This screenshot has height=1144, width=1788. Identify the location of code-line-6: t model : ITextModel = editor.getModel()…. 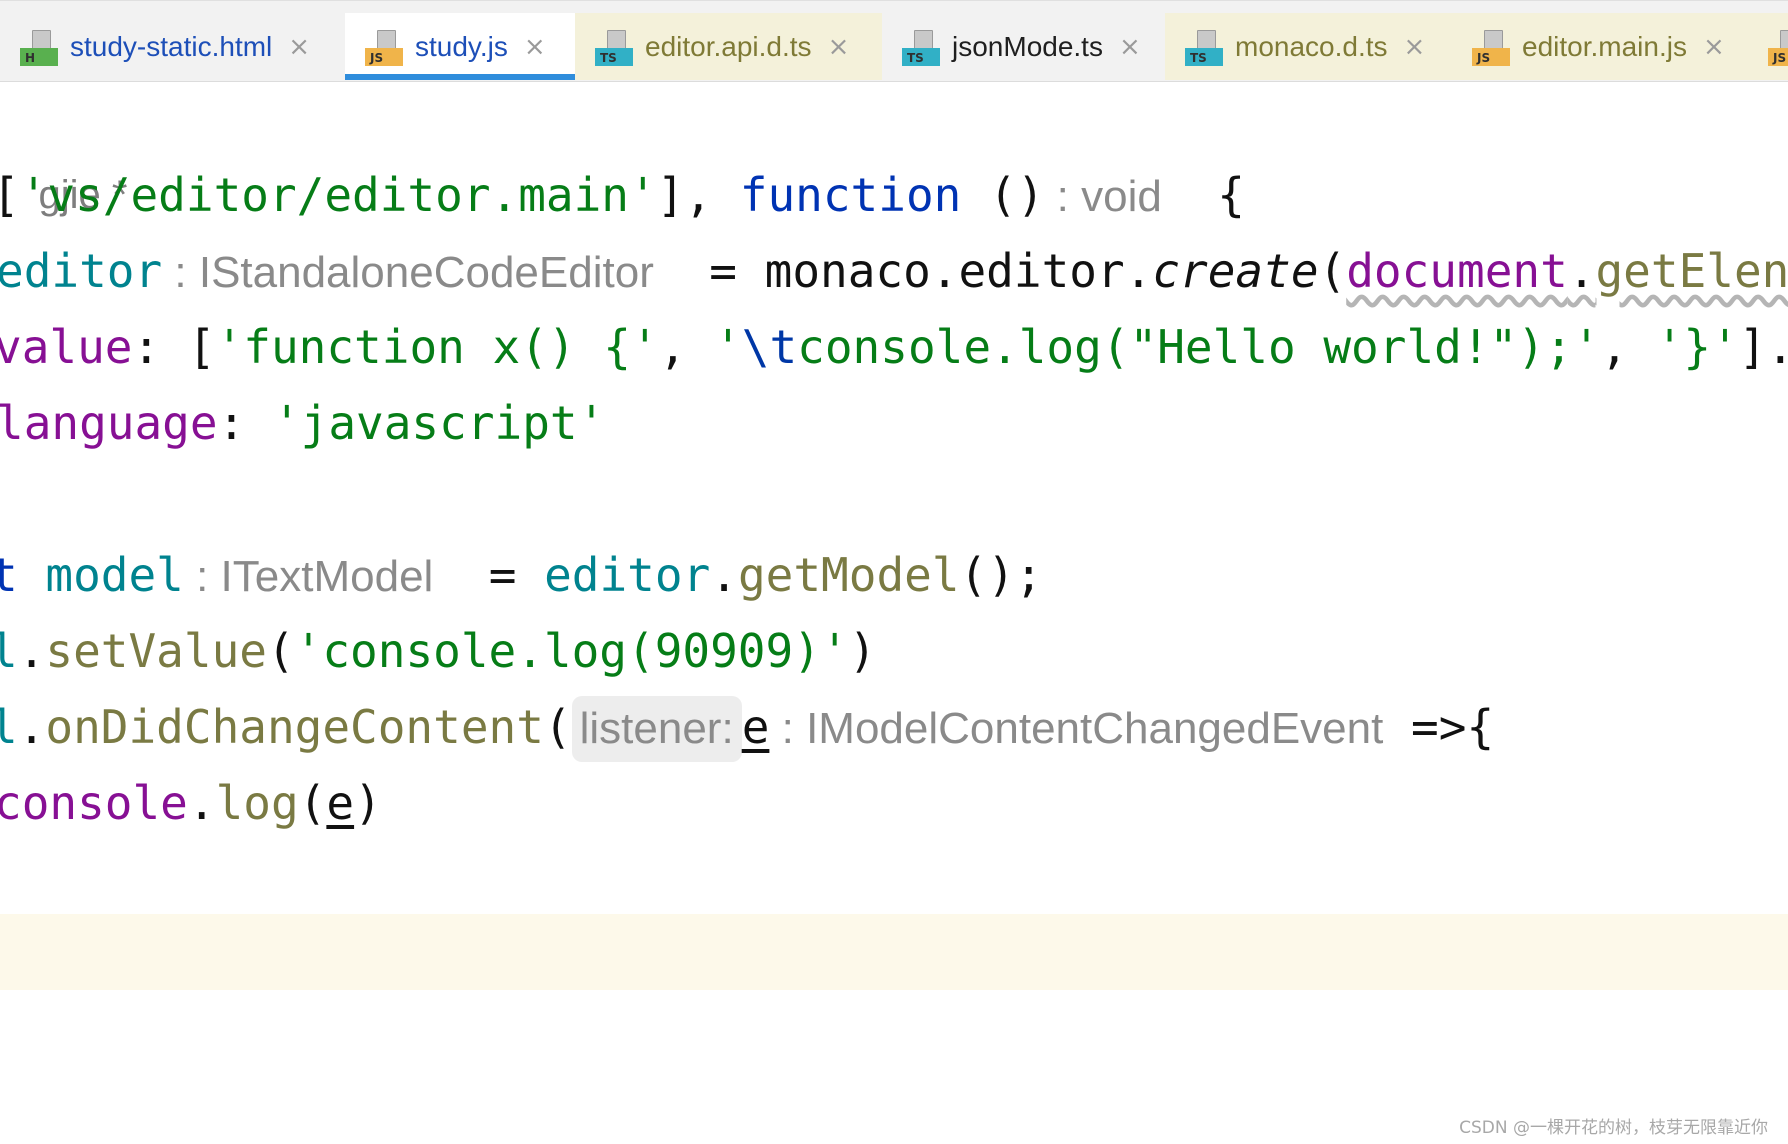
(521, 575).